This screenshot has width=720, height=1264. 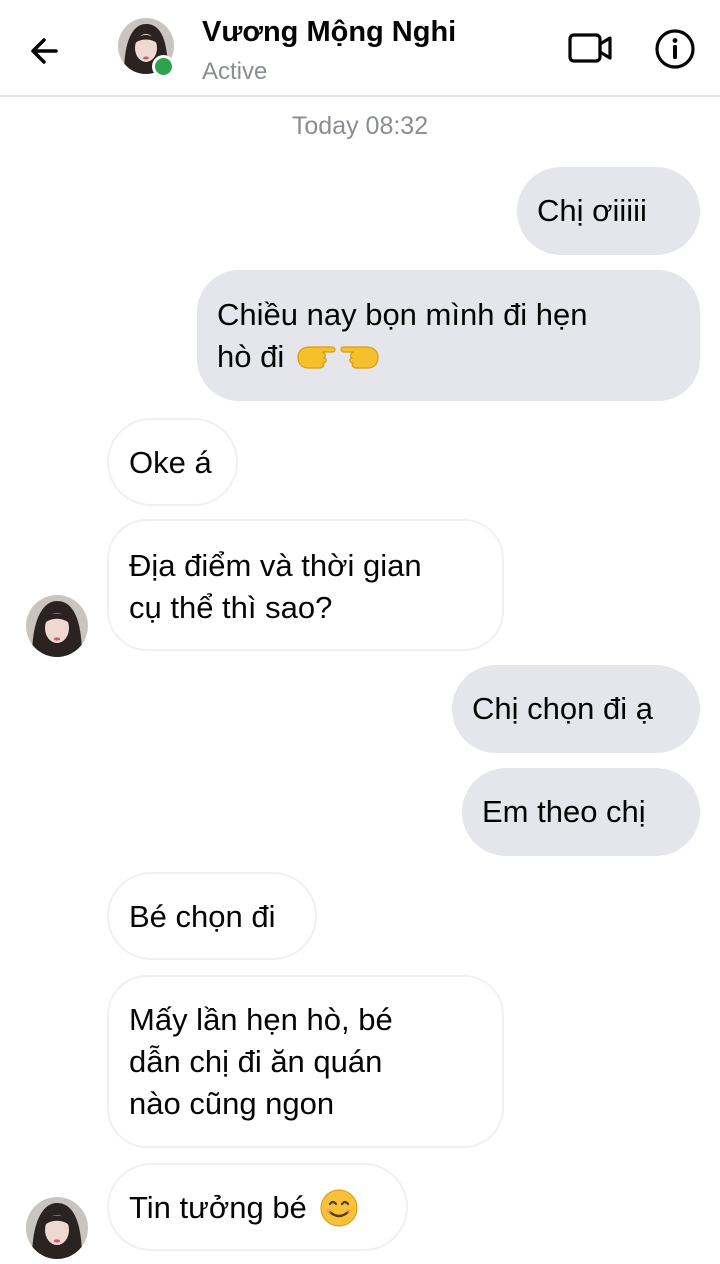 What do you see at coordinates (339, 1208) in the screenshot?
I see `smiling-face-emoji` at bounding box center [339, 1208].